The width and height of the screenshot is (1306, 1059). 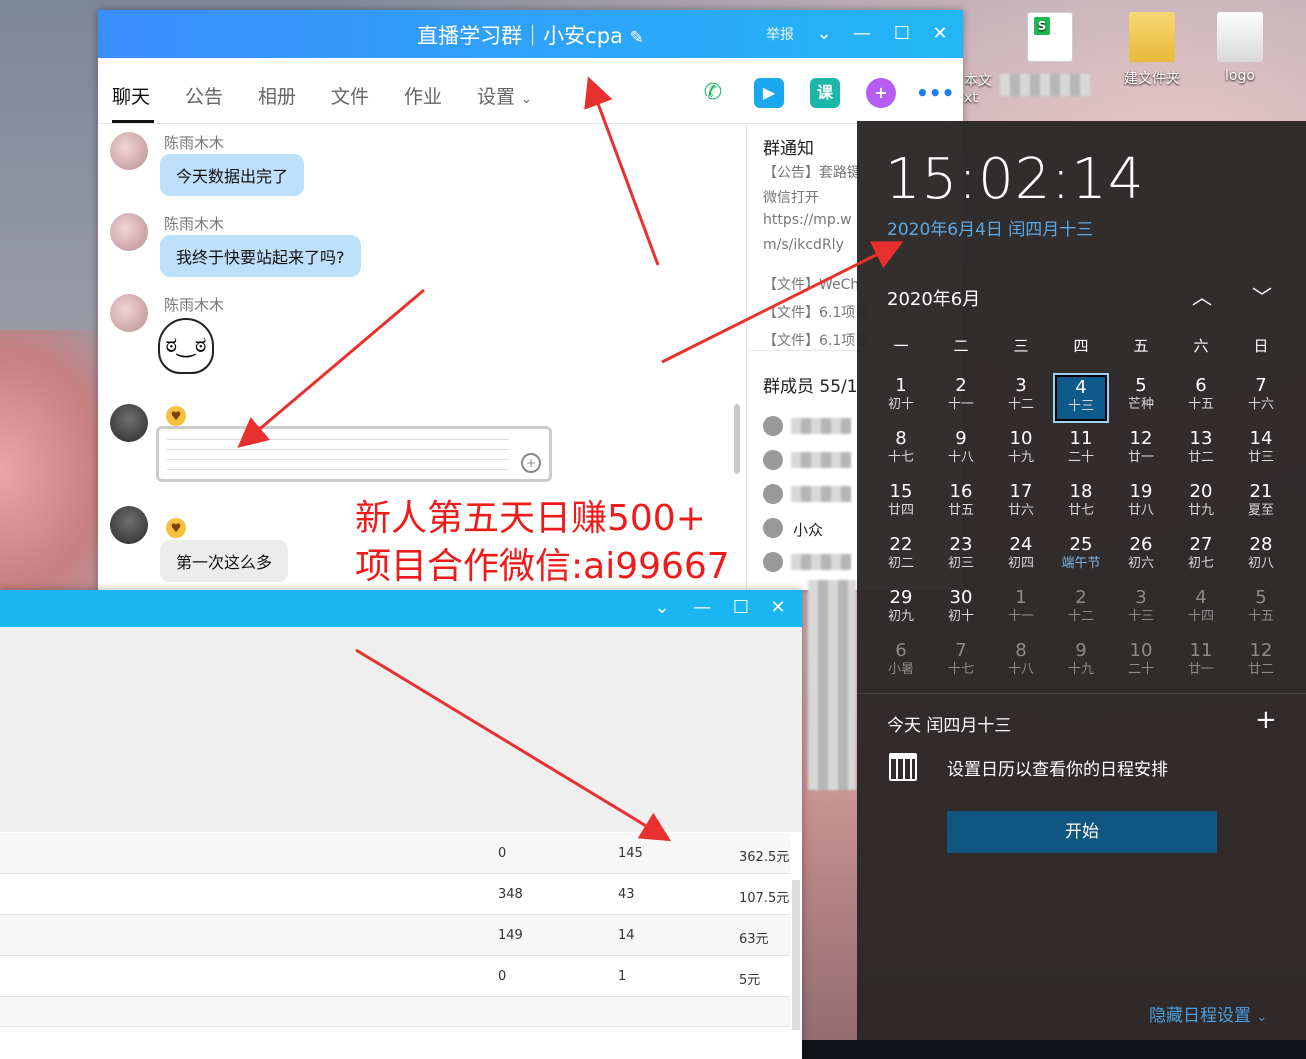 What do you see at coordinates (961, 451) in the screenshot?
I see `calendar-day: 9 十八` at bounding box center [961, 451].